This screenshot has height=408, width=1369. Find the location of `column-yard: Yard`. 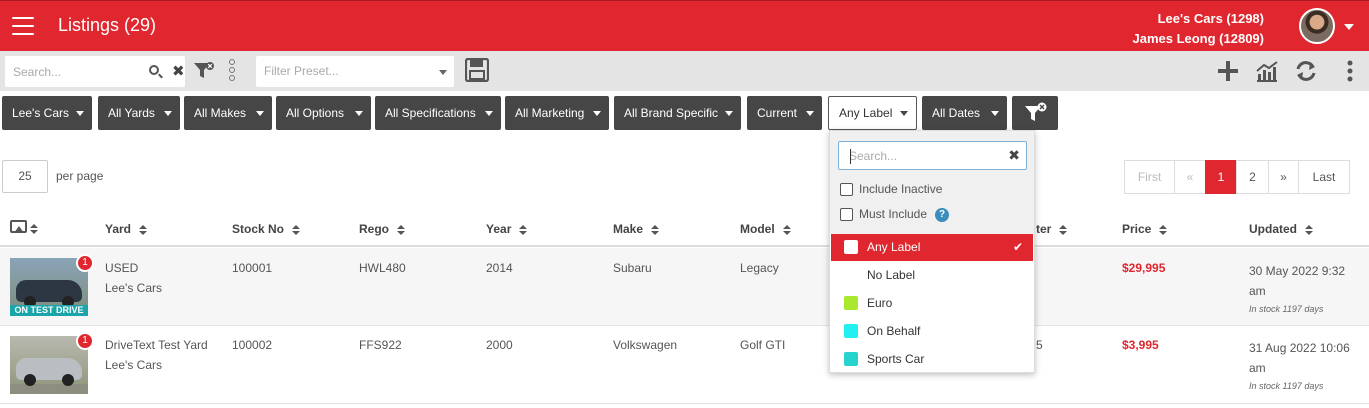

column-yard: Yard is located at coordinates (126, 229).